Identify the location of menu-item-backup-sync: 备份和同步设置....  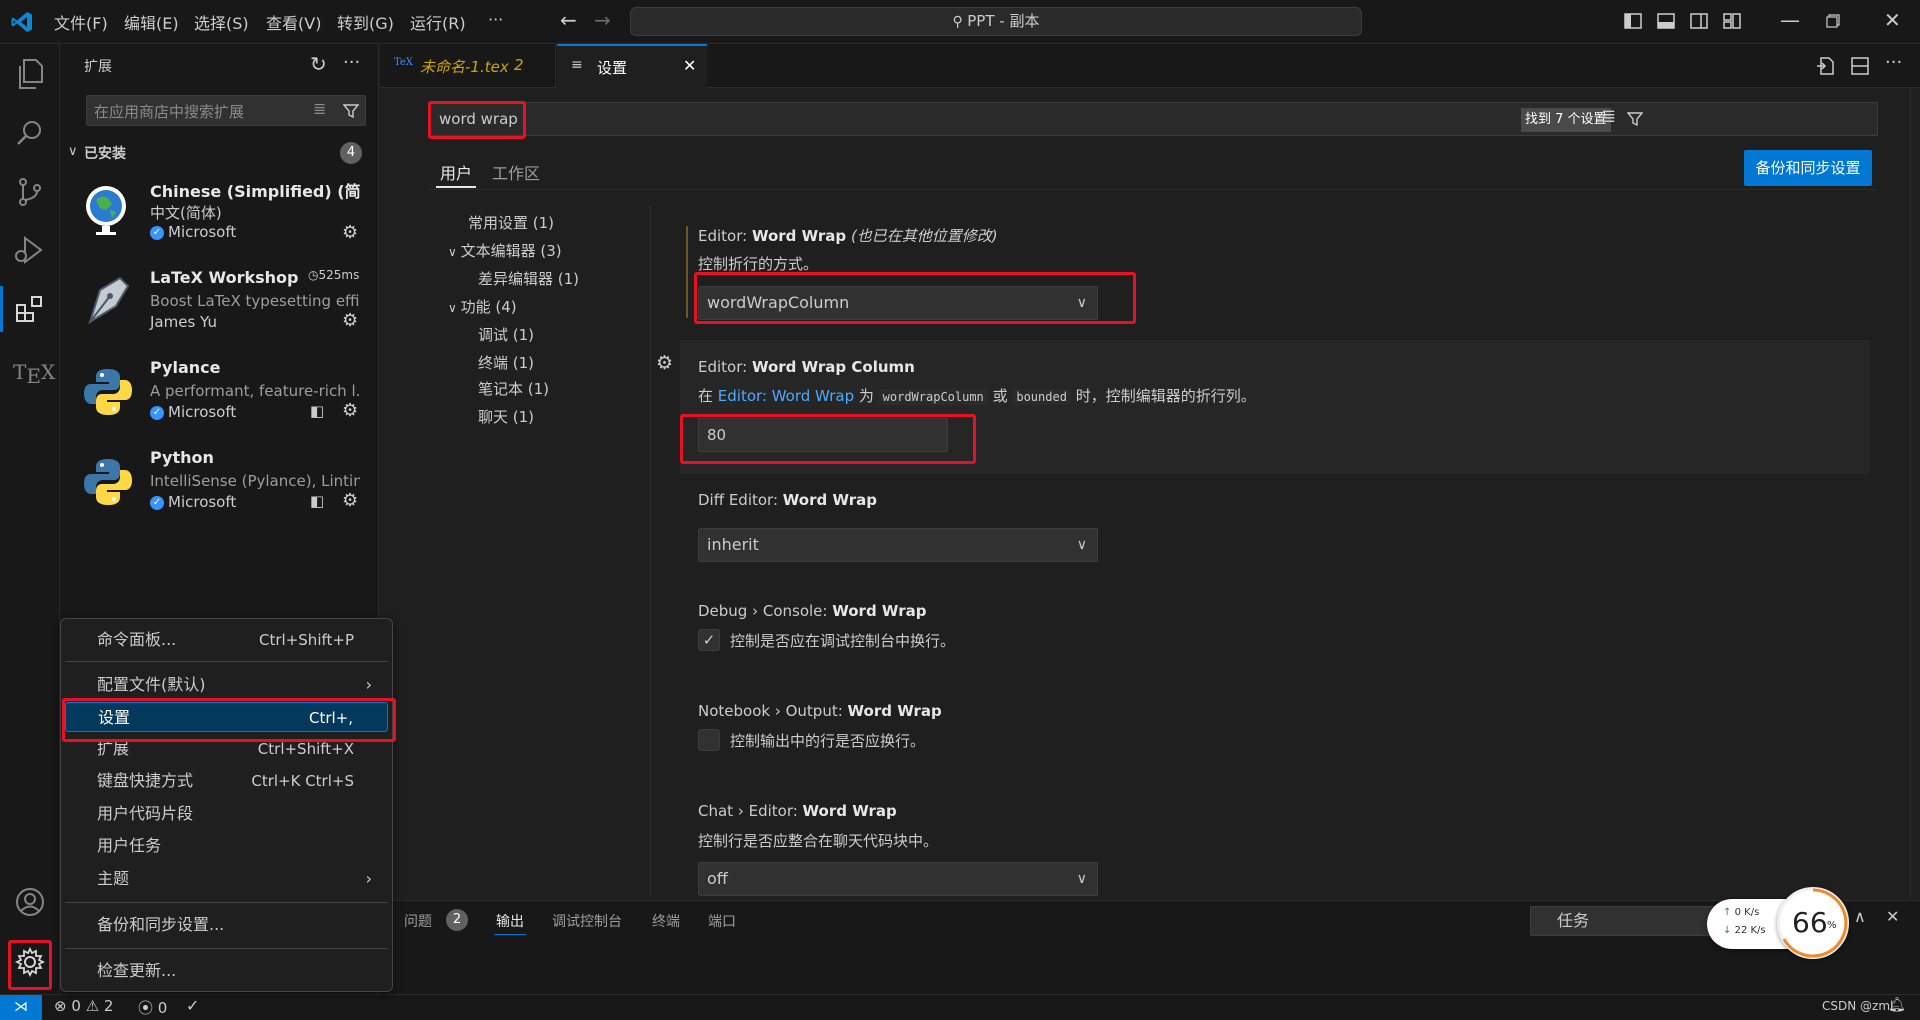
(226, 925).